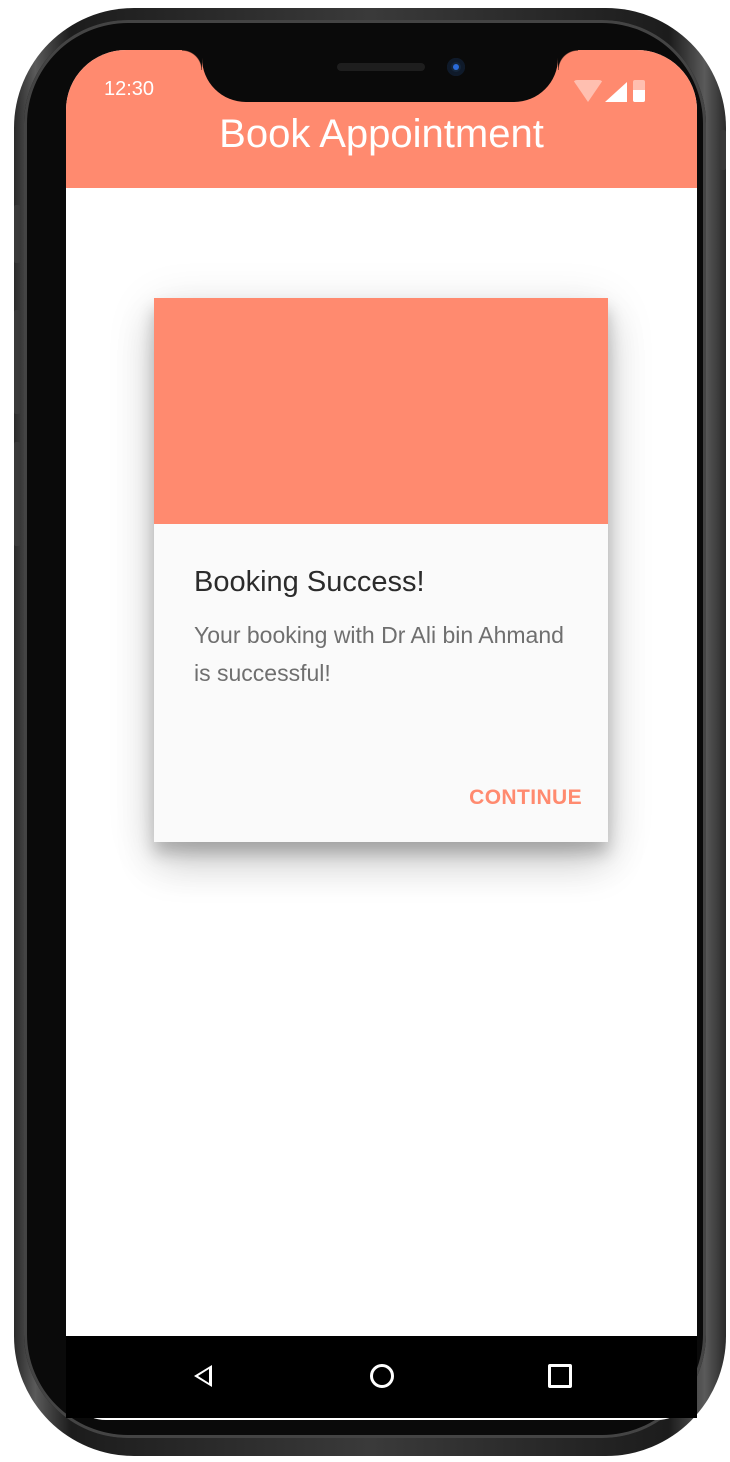 This screenshot has height=1462, width=730. I want to click on volume-down-button, so click(17, 494).